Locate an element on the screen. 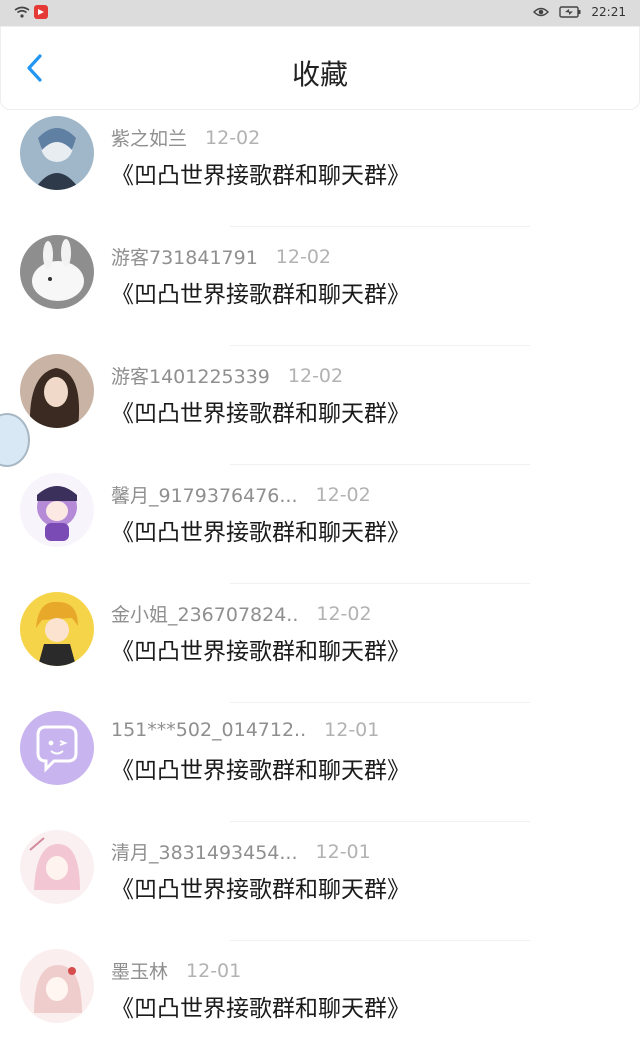 Image resolution: width=640 pixels, height=1060 pixels. author-name: 金小姐_236707824.. is located at coordinates (205, 615).